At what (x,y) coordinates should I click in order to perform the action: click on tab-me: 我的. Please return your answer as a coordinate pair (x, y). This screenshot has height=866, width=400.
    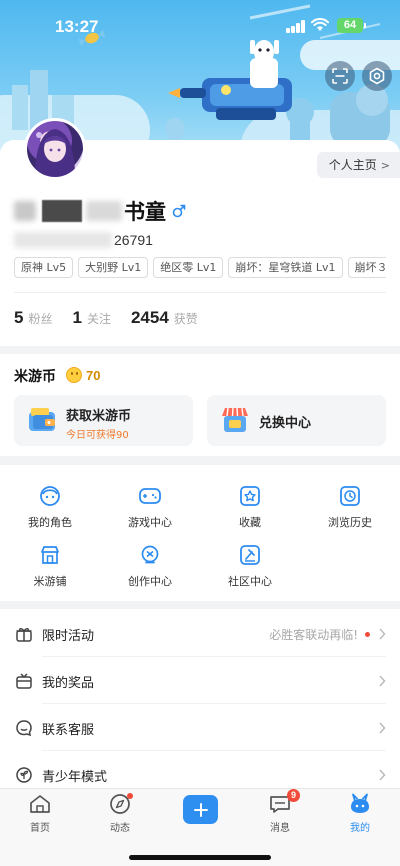
    Looking at the image, I should click on (360, 816).